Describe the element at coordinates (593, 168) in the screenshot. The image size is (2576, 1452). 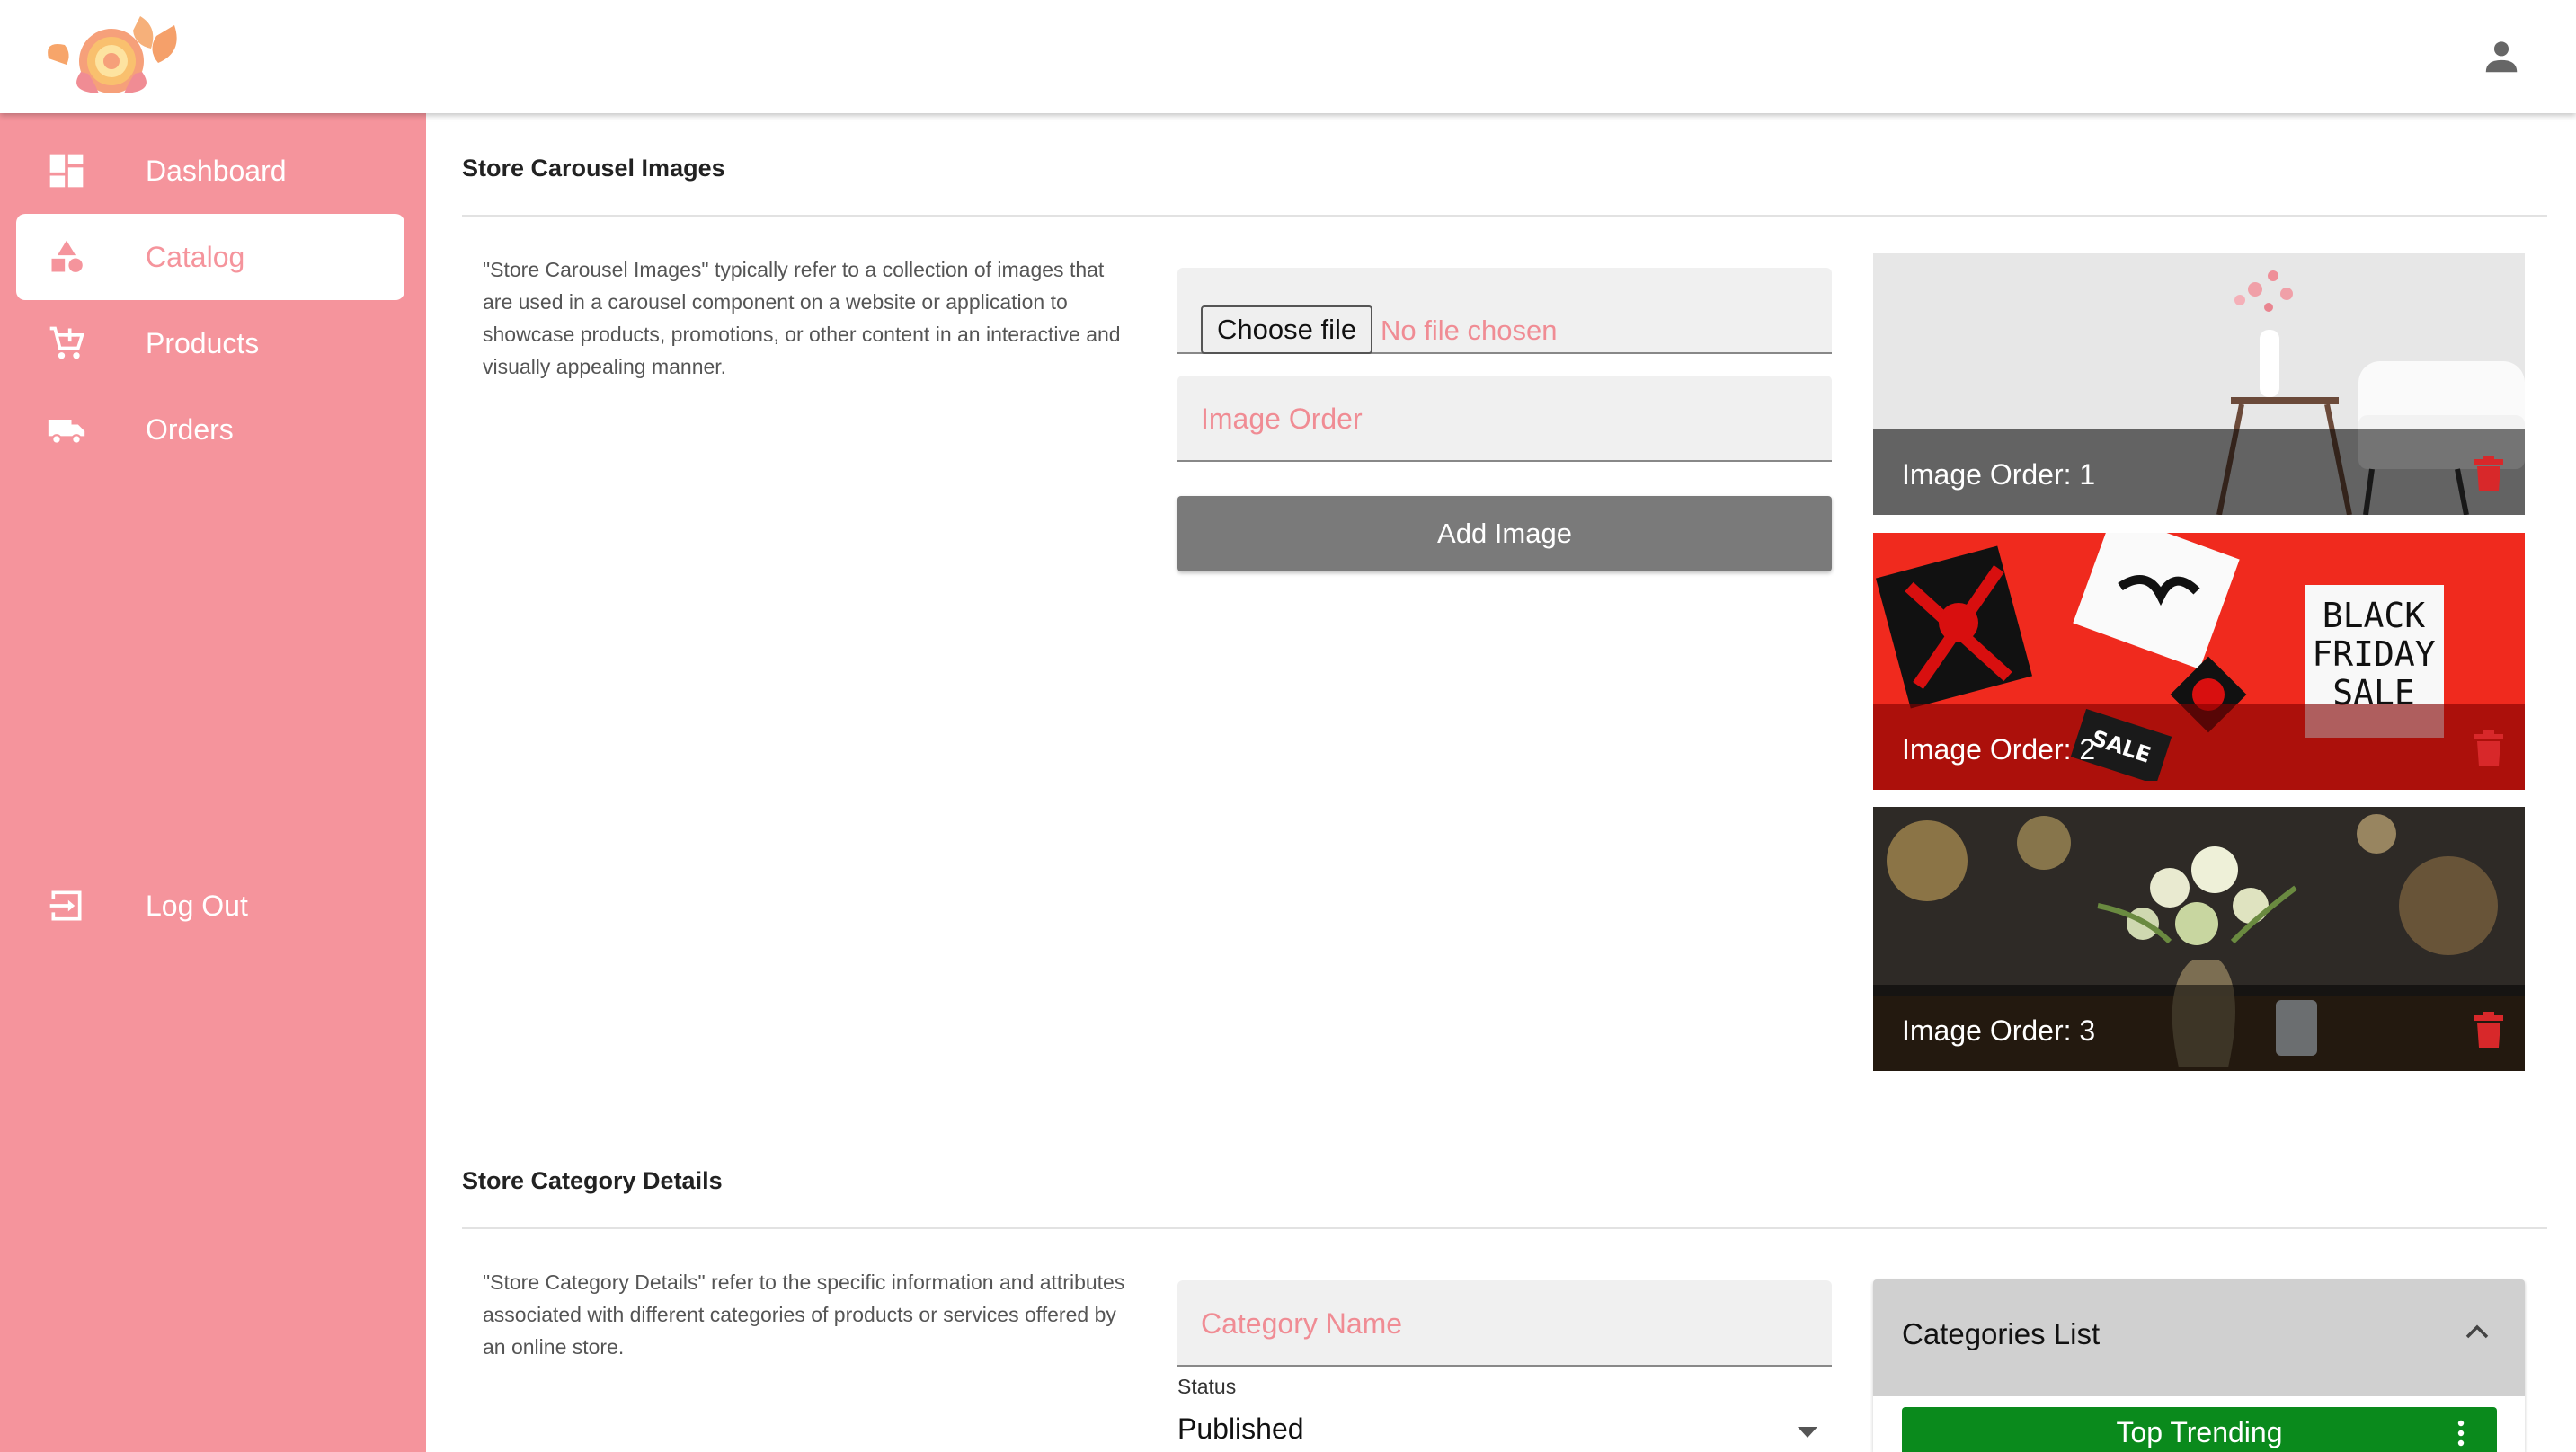
I see `carousel-section-title: Store Carousel Images` at that location.